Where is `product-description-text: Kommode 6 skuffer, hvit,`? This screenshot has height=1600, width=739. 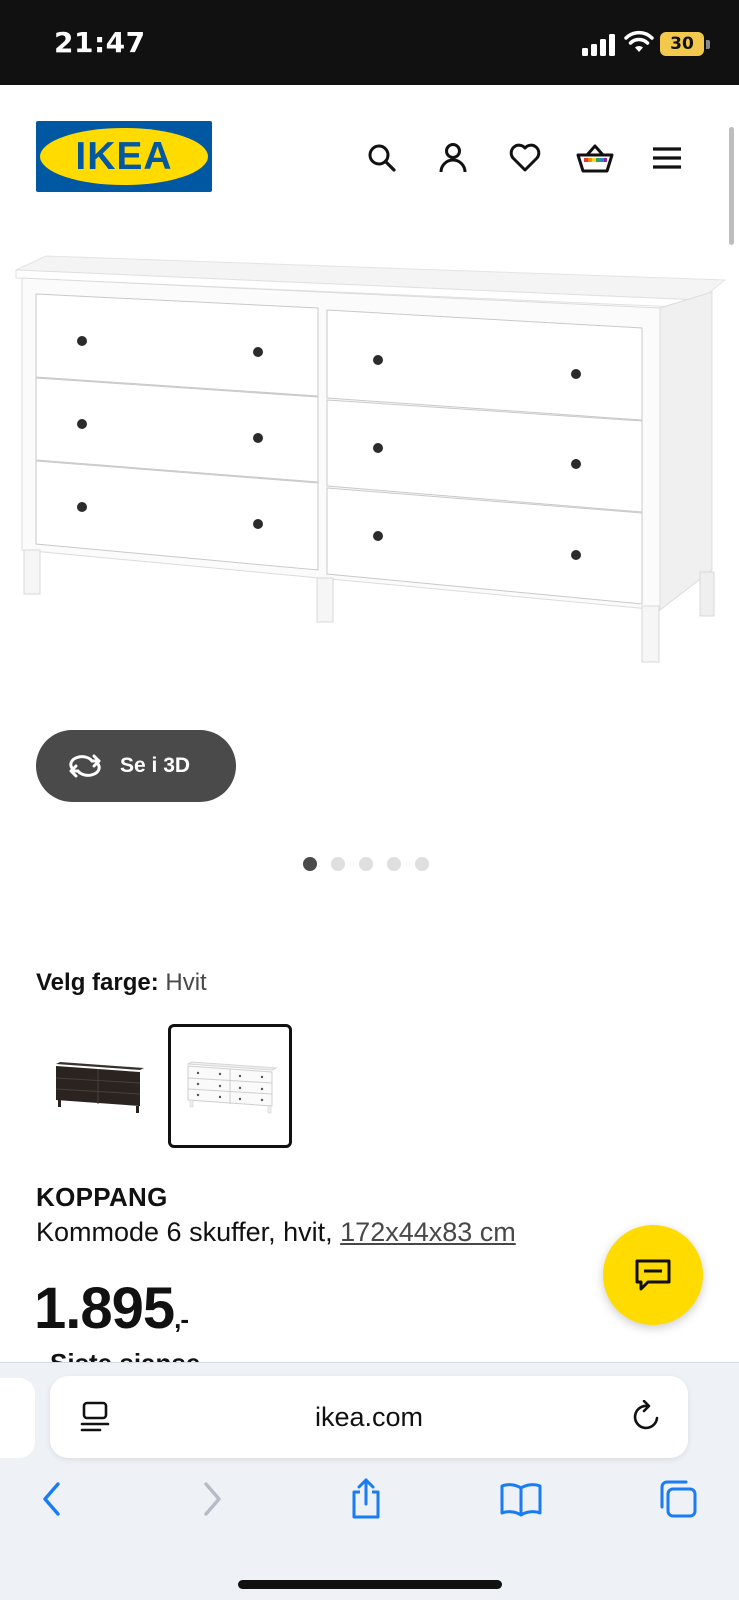
product-description-text: Kommode 6 skuffer, hvit, is located at coordinates (188, 1232).